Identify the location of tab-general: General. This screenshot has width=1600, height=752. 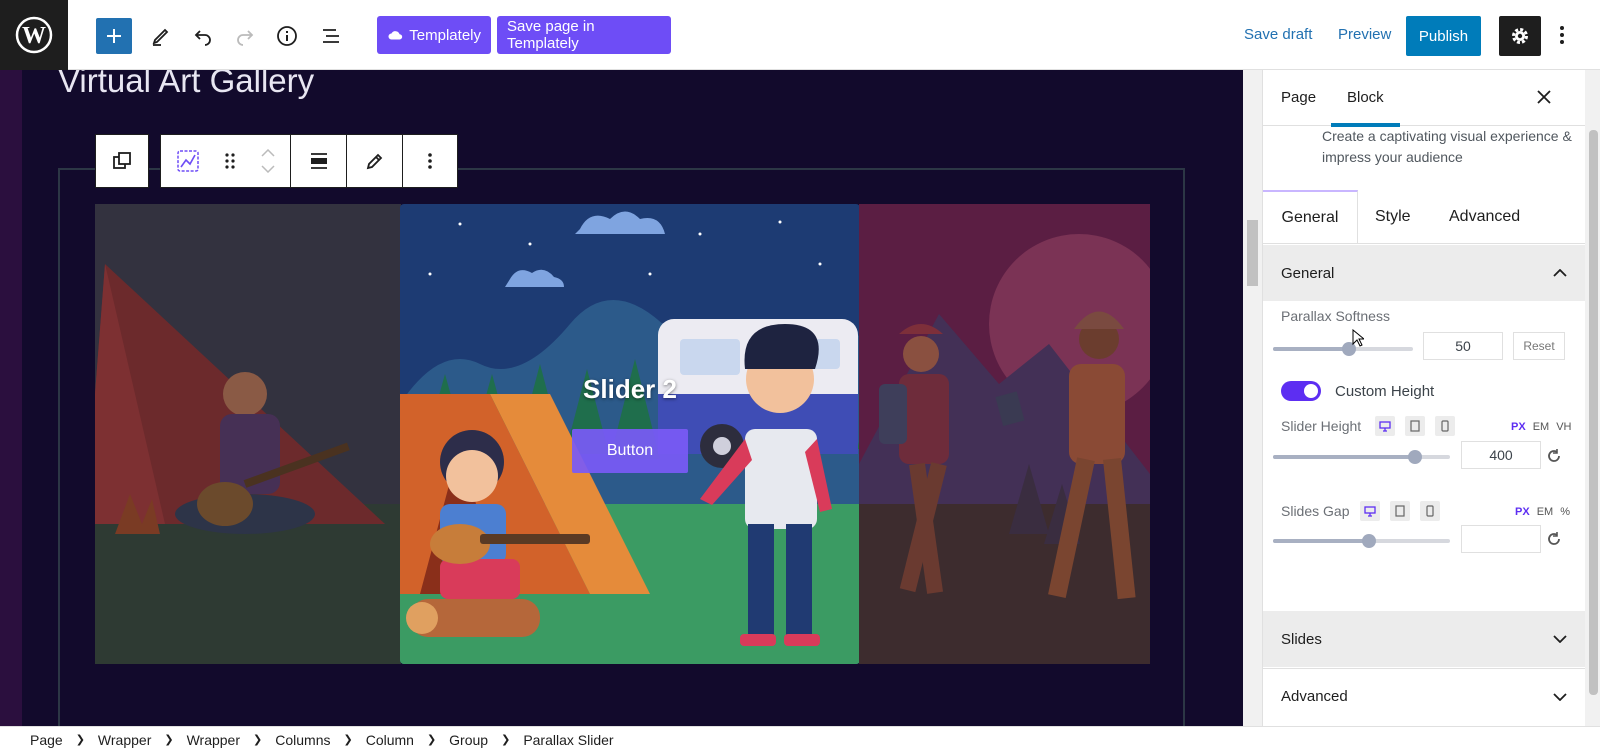
(1310, 217).